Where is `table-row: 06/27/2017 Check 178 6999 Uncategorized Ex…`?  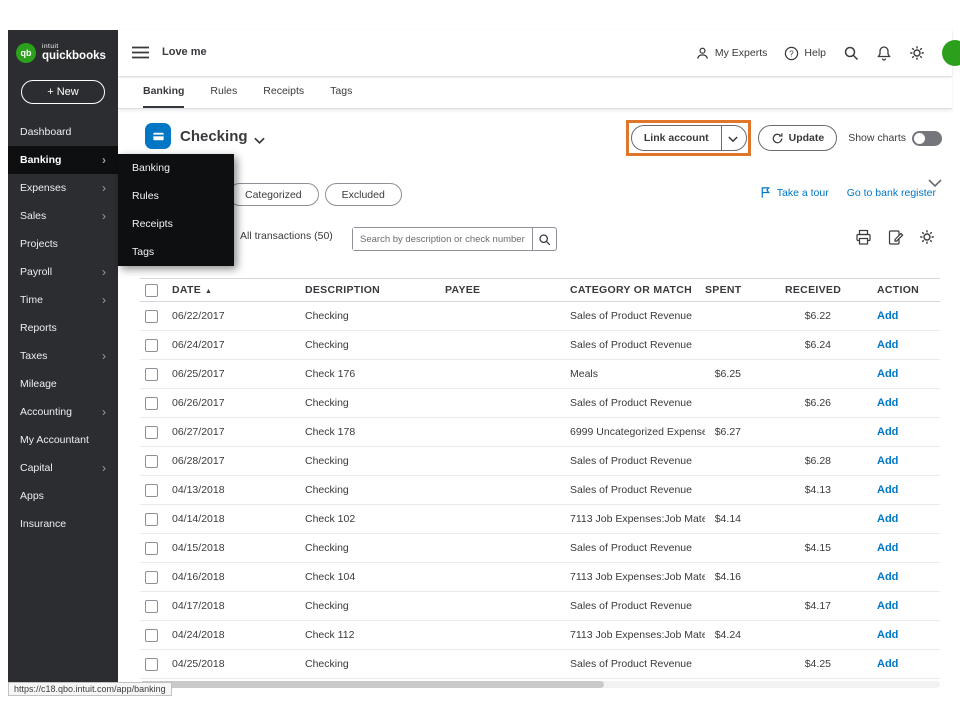
table-row: 06/27/2017 Check 178 6999 Uncategorized Ex… is located at coordinates (540, 432).